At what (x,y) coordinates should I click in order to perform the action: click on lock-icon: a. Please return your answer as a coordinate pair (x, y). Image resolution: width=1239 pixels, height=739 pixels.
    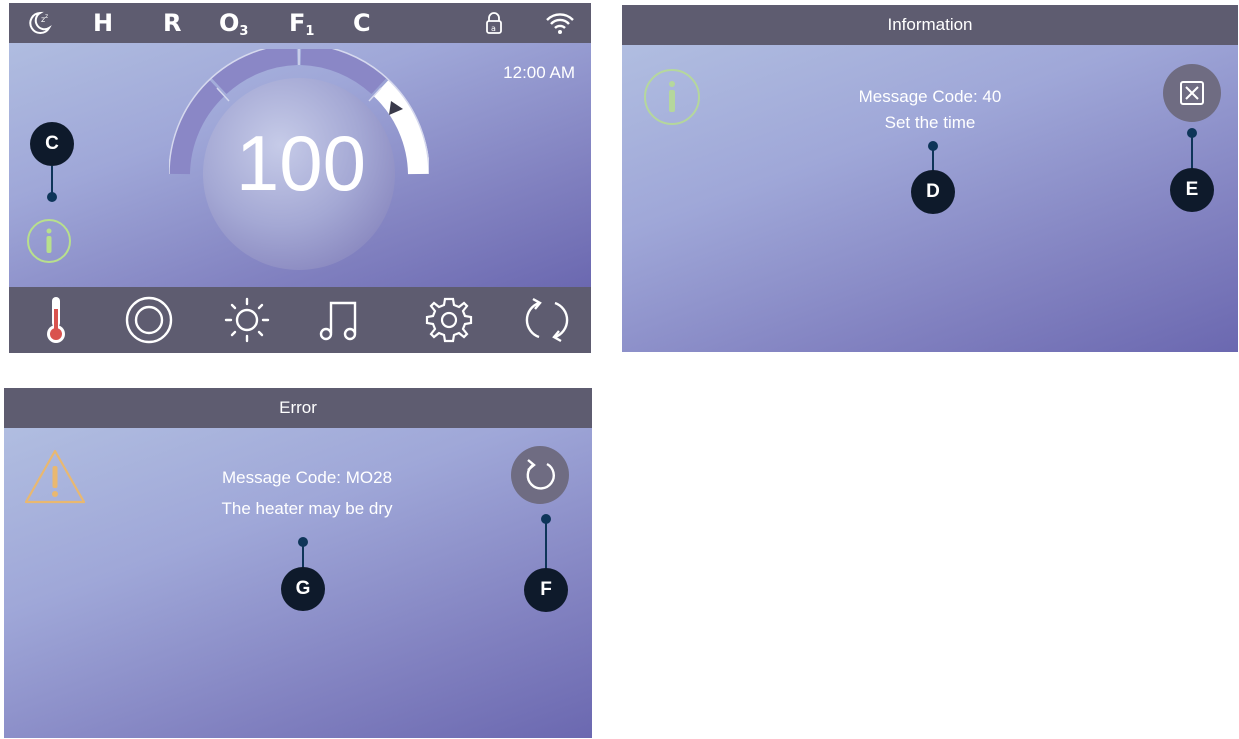
    Looking at the image, I should click on (494, 25).